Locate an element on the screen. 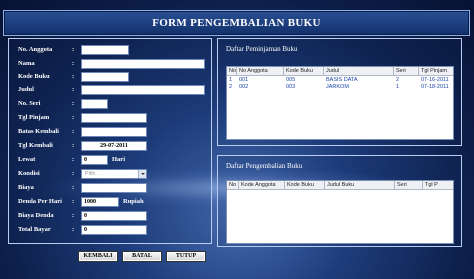 The height and width of the screenshot is (279, 474). kondisi-select: Pilih . . is located at coordinates (114, 174).